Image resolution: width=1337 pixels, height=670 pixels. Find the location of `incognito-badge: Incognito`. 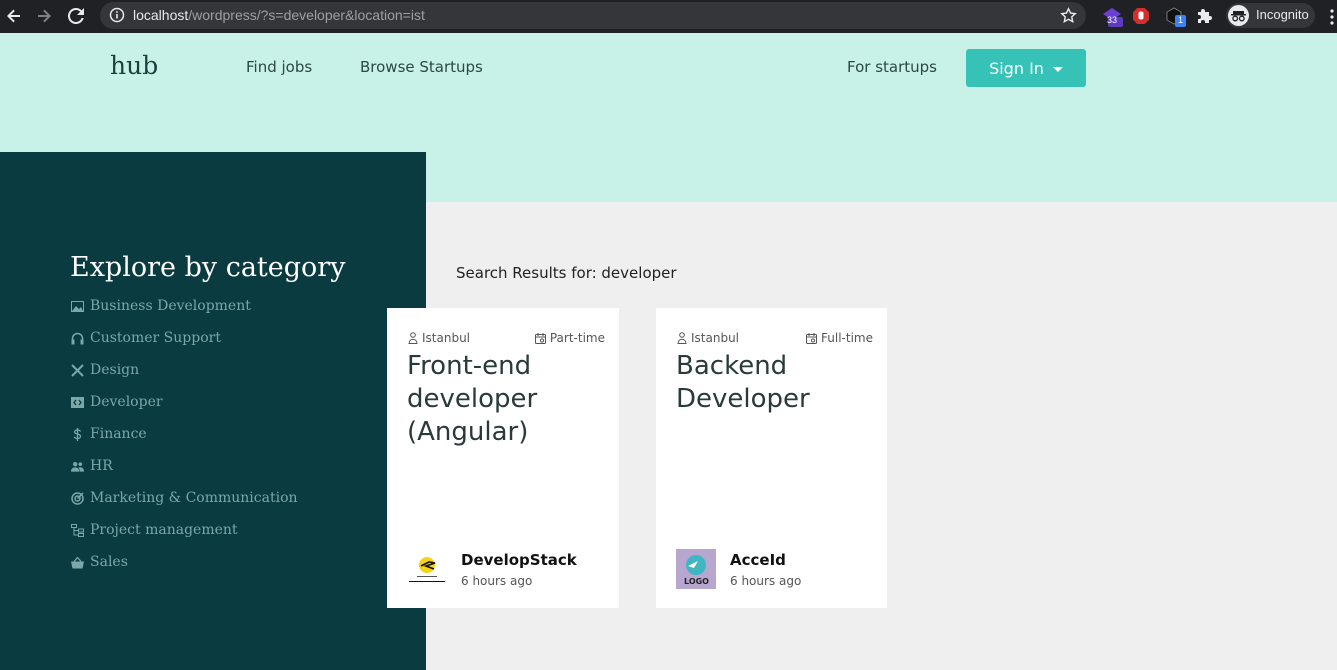

incognito-badge: Incognito is located at coordinates (1270, 15).